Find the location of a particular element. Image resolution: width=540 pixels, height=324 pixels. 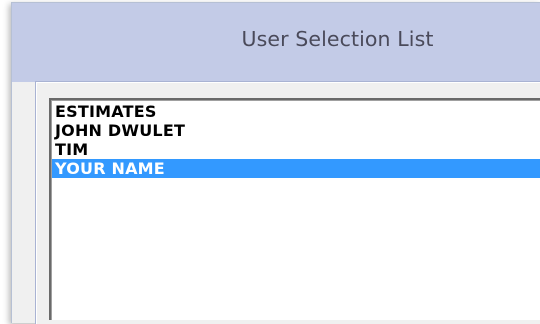

list-item-john-dwulet: JOHN DWULET is located at coordinates (296, 130).